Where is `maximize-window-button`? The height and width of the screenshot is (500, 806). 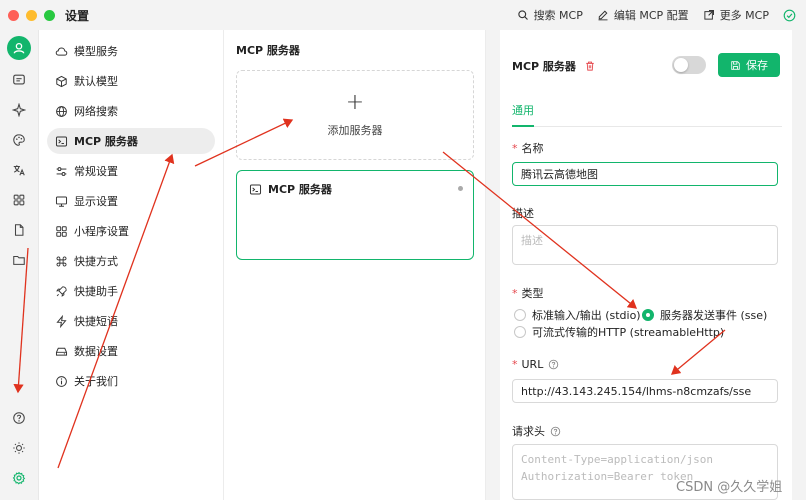
maximize-window-button is located at coordinates (49, 15).